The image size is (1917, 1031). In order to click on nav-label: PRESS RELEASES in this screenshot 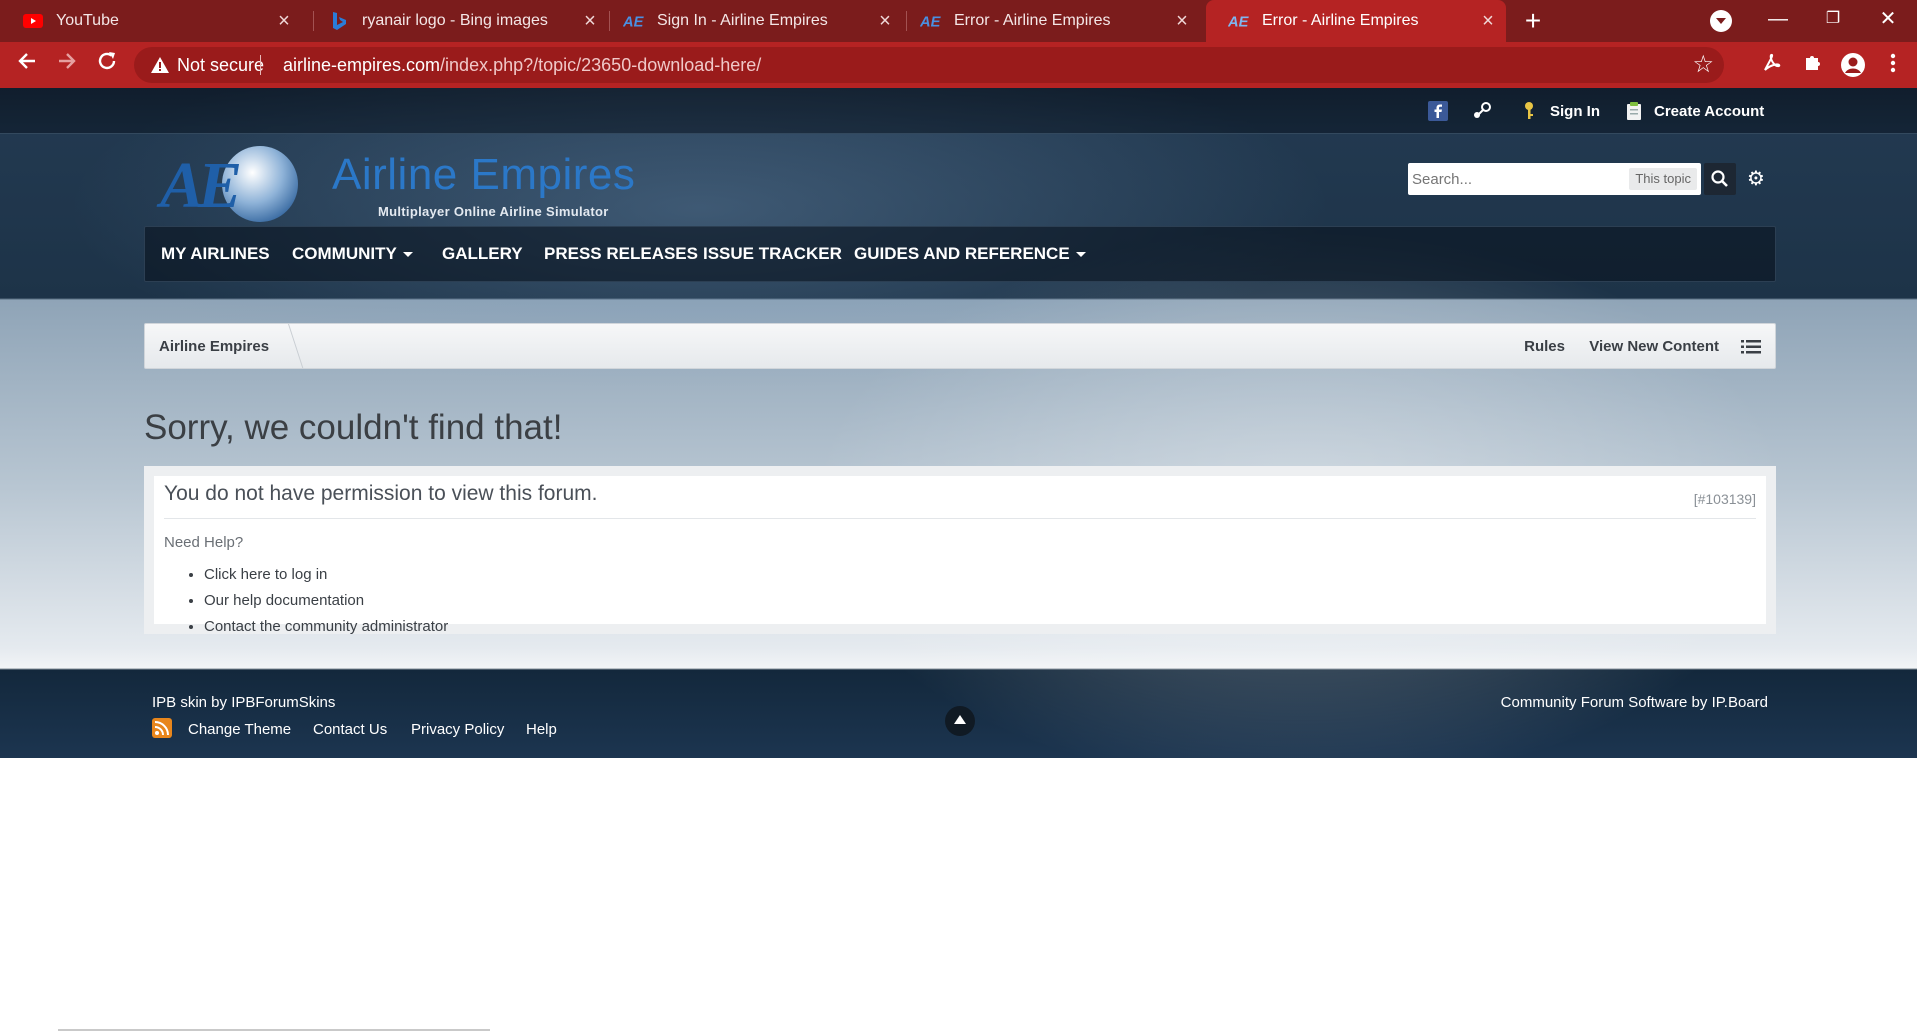, I will do `click(621, 253)`.